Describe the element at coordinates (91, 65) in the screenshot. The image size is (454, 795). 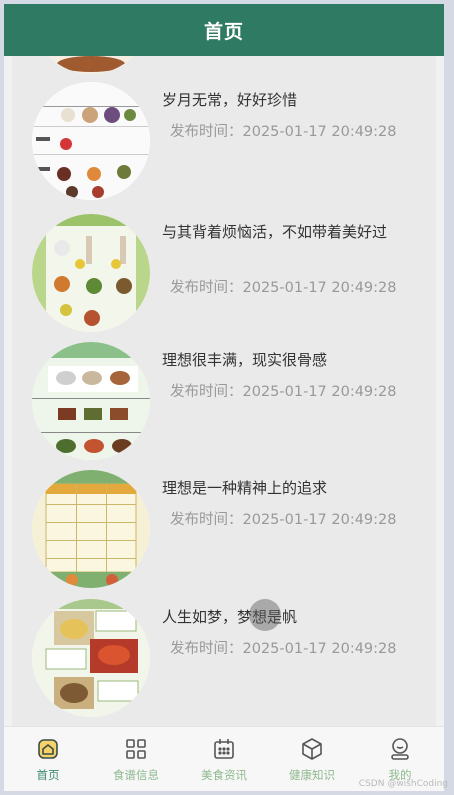
I see `item-thumbnail-partial` at that location.